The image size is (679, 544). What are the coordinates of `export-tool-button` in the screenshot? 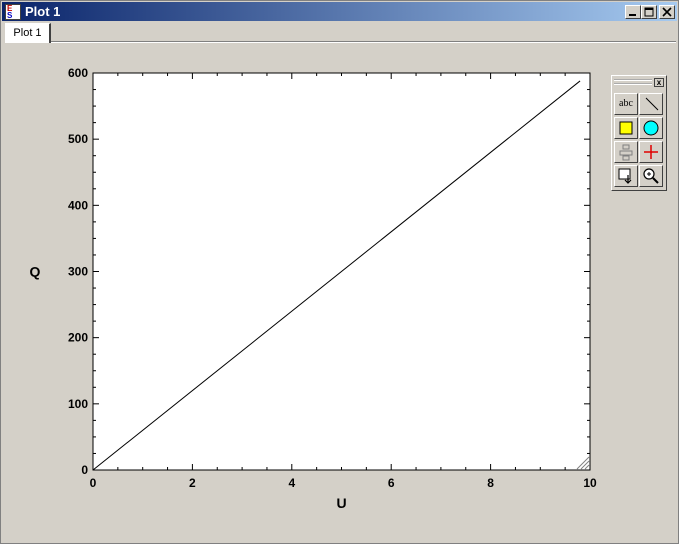 It's located at (626, 176).